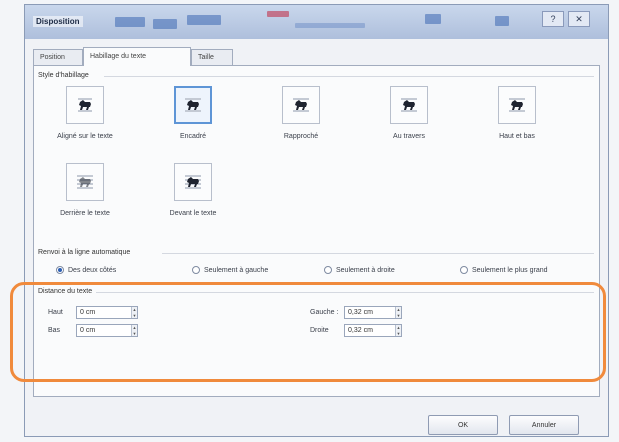 Image resolution: width=619 pixels, height=442 pixels. Describe the element at coordinates (517, 105) in the screenshot. I see `wrap-top-bottom-icon` at that location.